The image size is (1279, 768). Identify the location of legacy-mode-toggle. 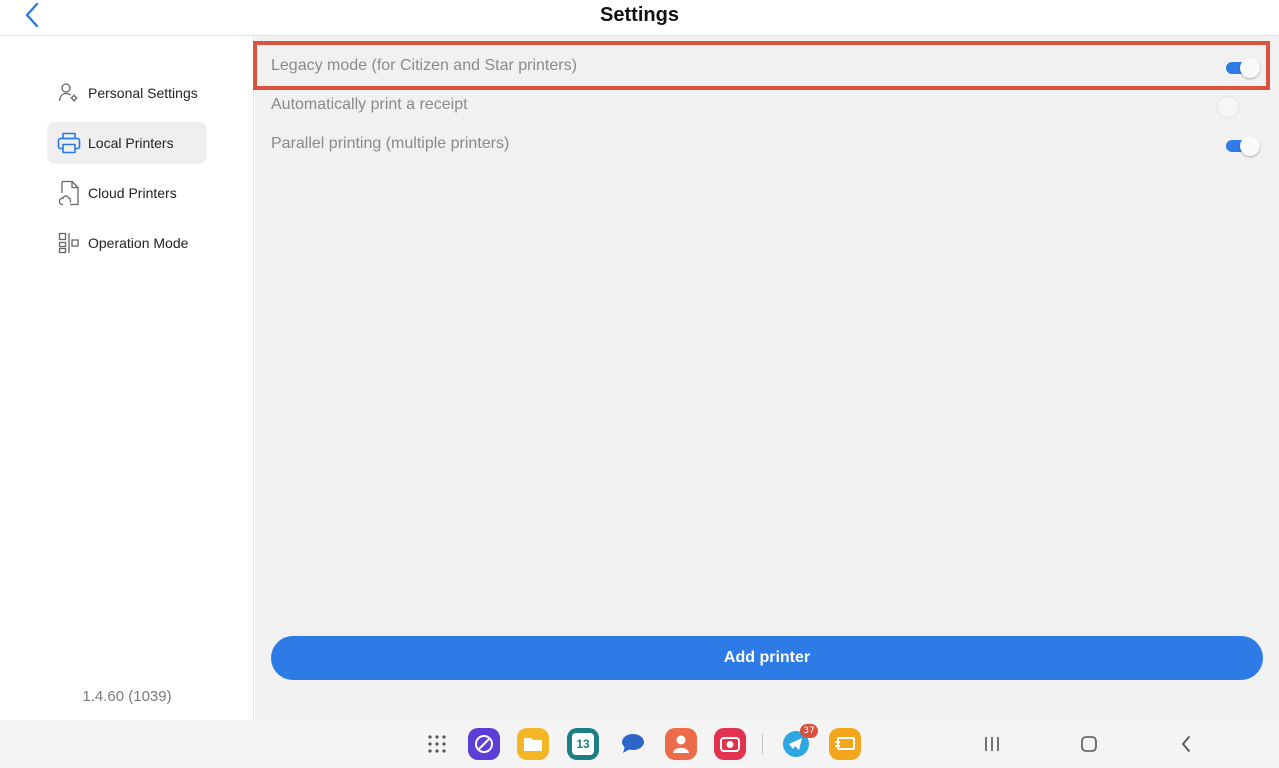
(1242, 67).